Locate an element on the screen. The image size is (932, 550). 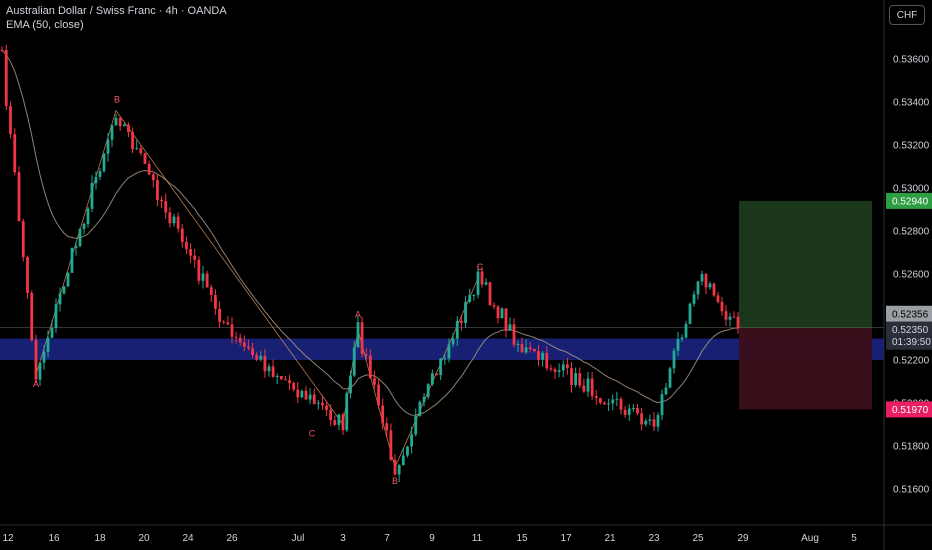
time-tick: Jul is located at coordinates (298, 538).